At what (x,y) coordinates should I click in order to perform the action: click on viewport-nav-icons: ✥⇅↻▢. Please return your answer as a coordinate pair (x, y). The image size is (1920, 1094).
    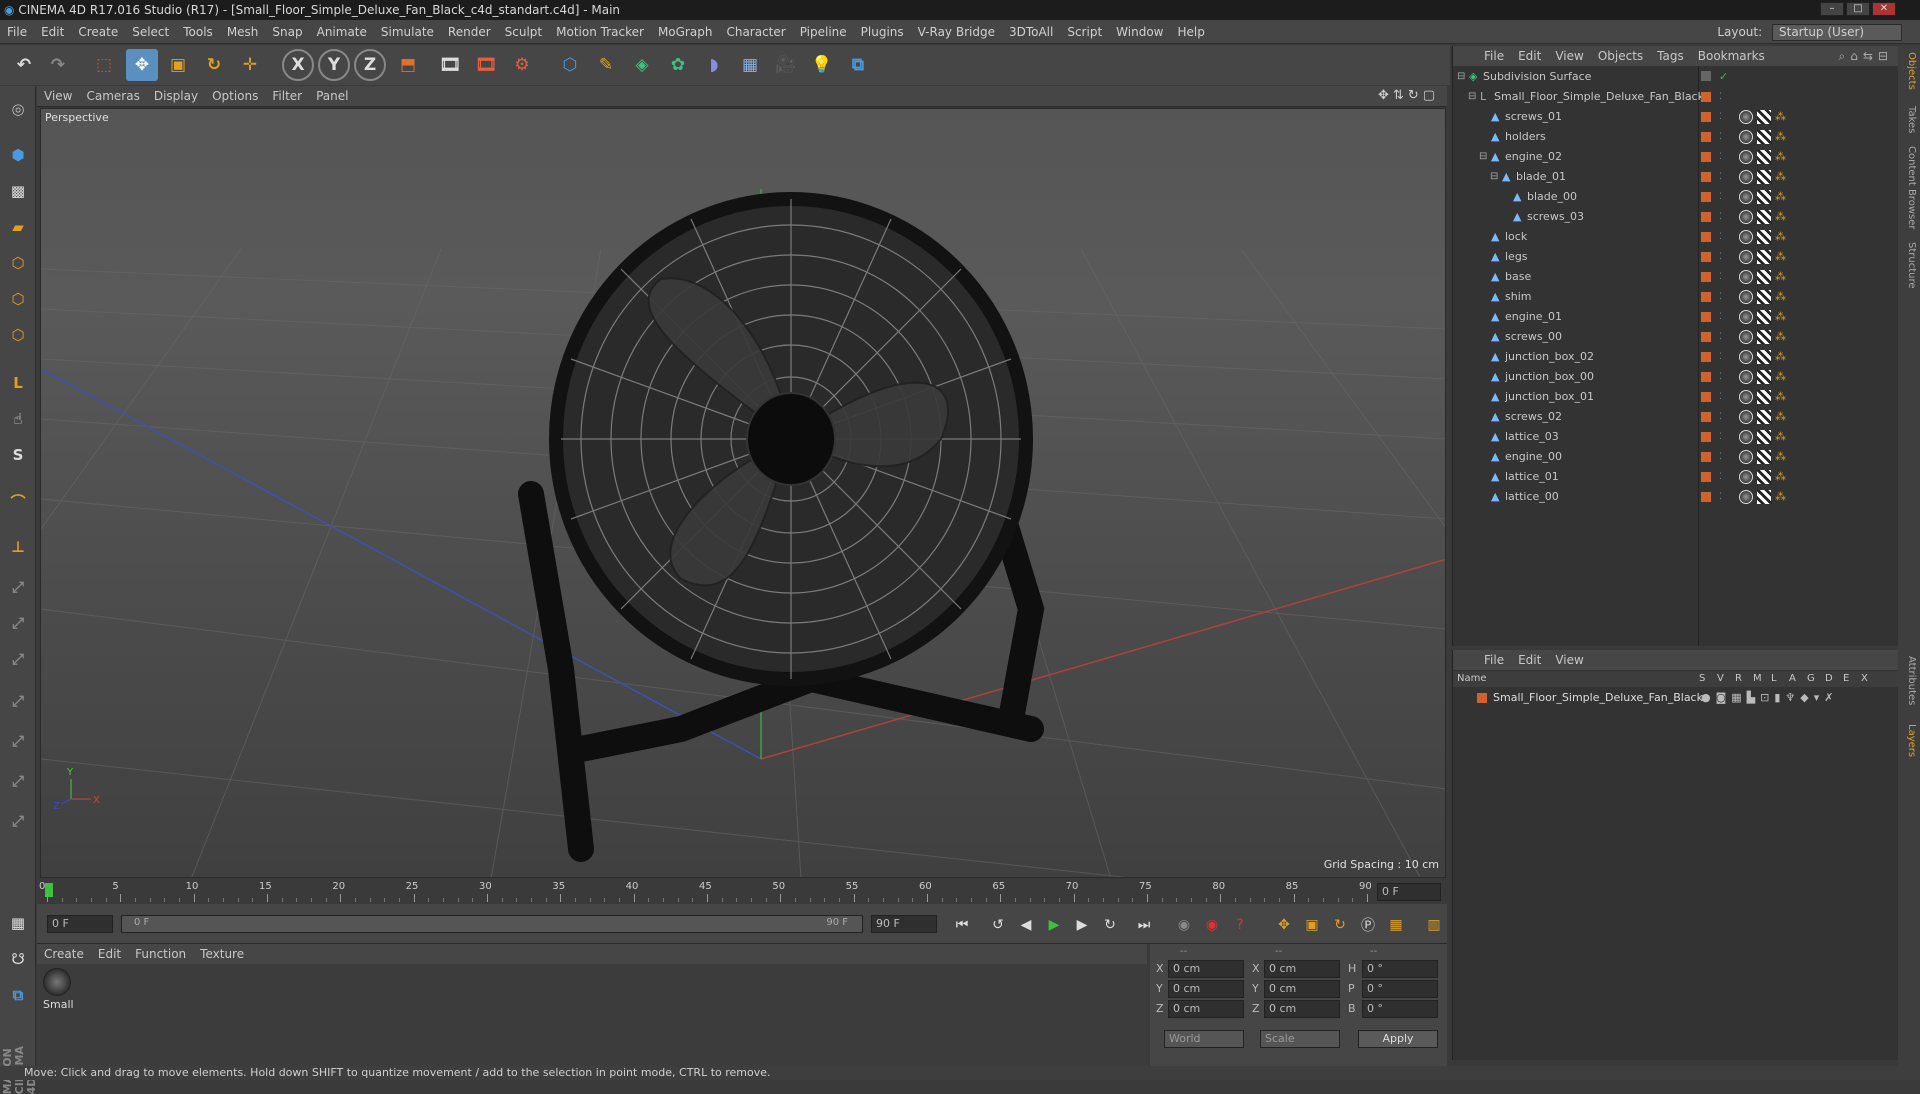
    Looking at the image, I should click on (1408, 95).